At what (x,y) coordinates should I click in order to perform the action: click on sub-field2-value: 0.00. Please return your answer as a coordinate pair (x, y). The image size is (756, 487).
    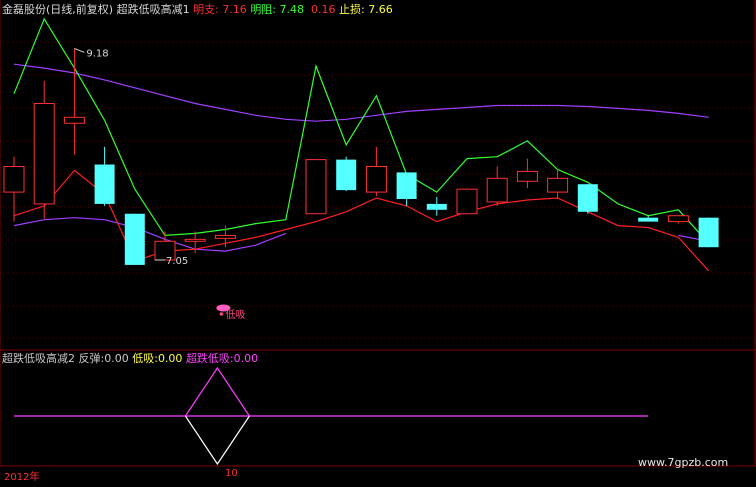
    Looking at the image, I should click on (170, 358).